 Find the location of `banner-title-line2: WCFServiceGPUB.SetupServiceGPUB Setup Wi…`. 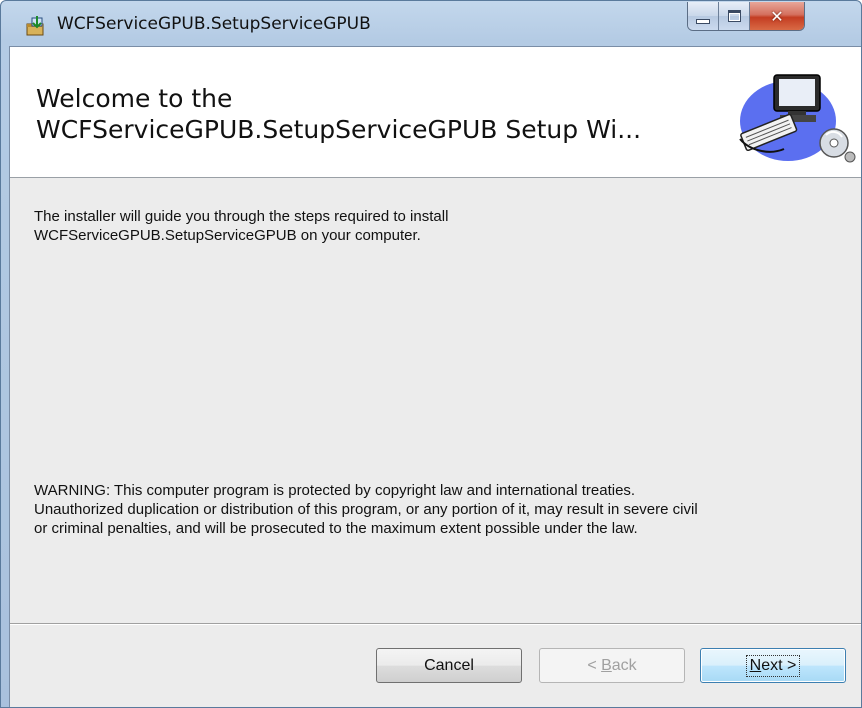

banner-title-line2: WCFServiceGPUB.SetupServiceGPUB Setup Wi… is located at coordinates (339, 129).